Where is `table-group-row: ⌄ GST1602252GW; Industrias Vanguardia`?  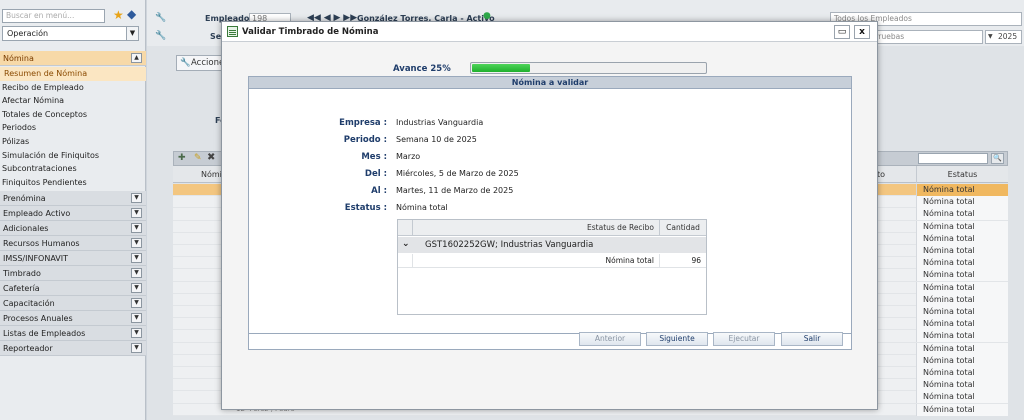 table-group-row: ⌄ GST1602252GW; Industrias Vanguardia is located at coordinates (552, 245).